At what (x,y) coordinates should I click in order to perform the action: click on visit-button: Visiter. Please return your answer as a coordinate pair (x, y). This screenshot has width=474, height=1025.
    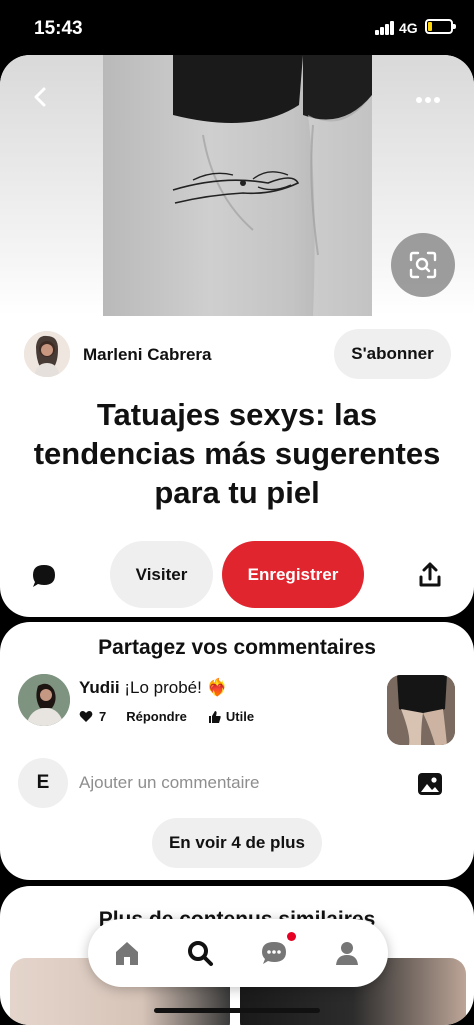
    Looking at the image, I should click on (161, 574).